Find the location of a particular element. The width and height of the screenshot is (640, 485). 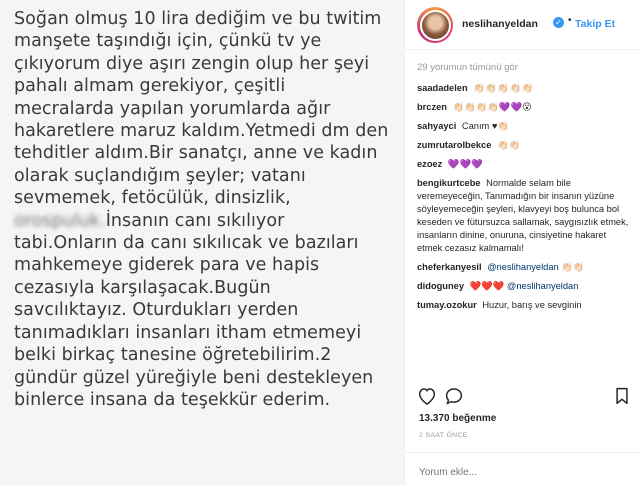

comment-item: tumay.ozokur Huzur, barış ve sevginin is located at coordinates (524, 305).